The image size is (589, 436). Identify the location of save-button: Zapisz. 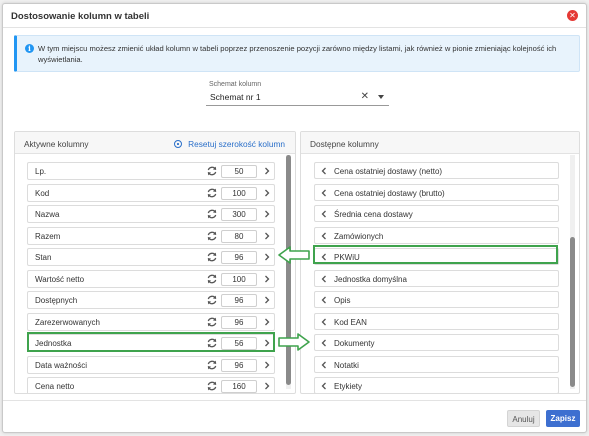
(563, 418).